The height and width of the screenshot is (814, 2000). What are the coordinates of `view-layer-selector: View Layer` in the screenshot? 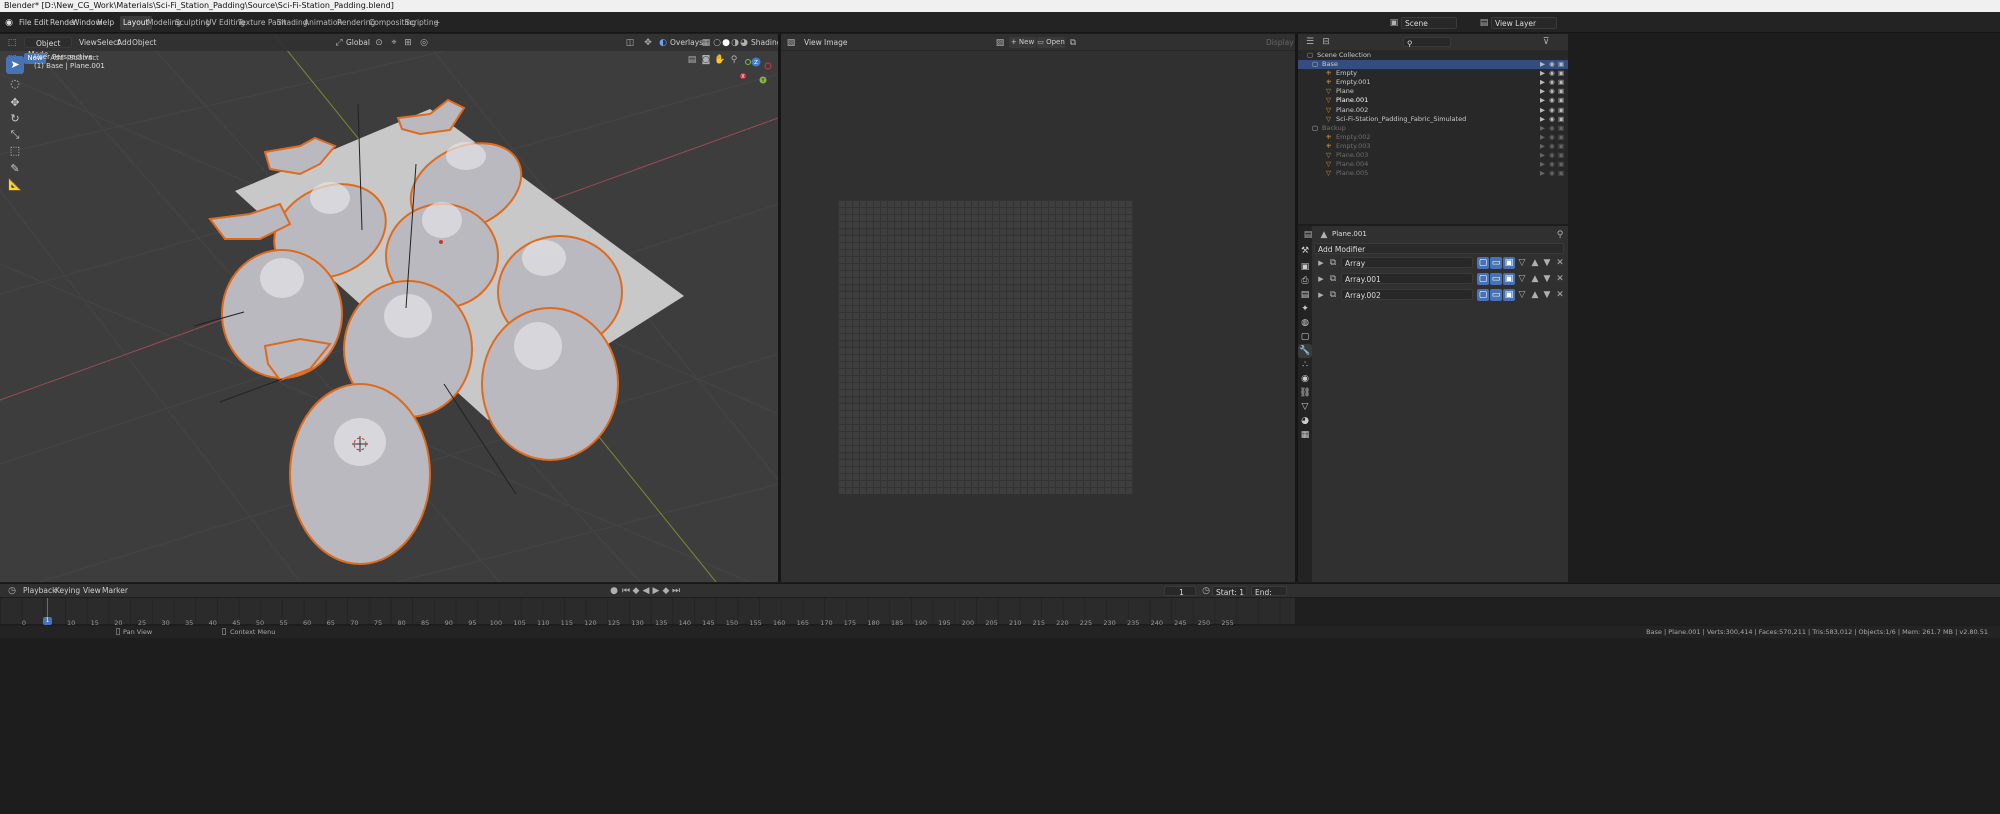 It's located at (1524, 23).